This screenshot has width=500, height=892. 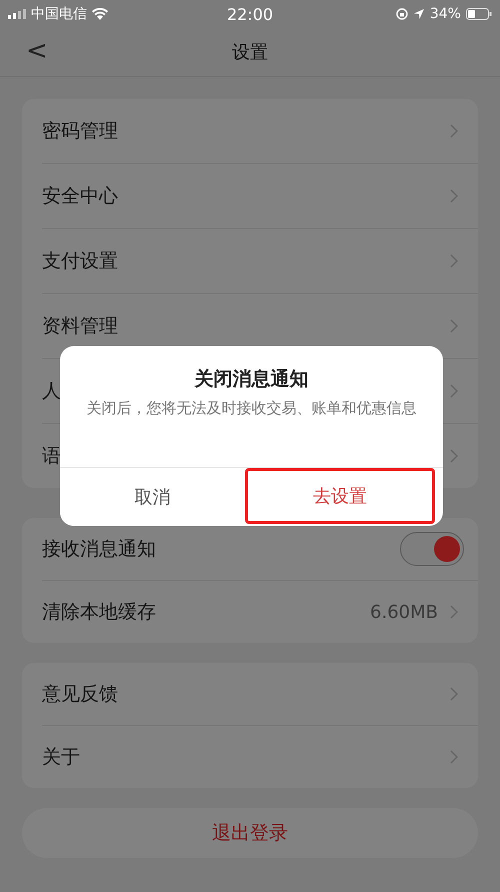 I want to click on dialog-message: 关闭后，您将无法及时接收交易、账单和优惠信息, so click(x=252, y=408).